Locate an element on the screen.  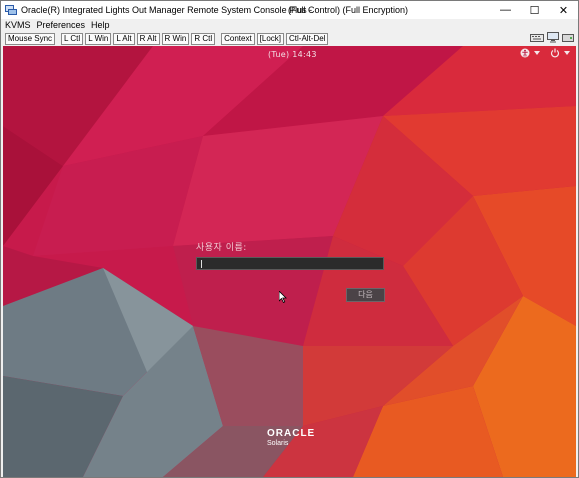
keyboard-icon is located at coordinates (537, 39).